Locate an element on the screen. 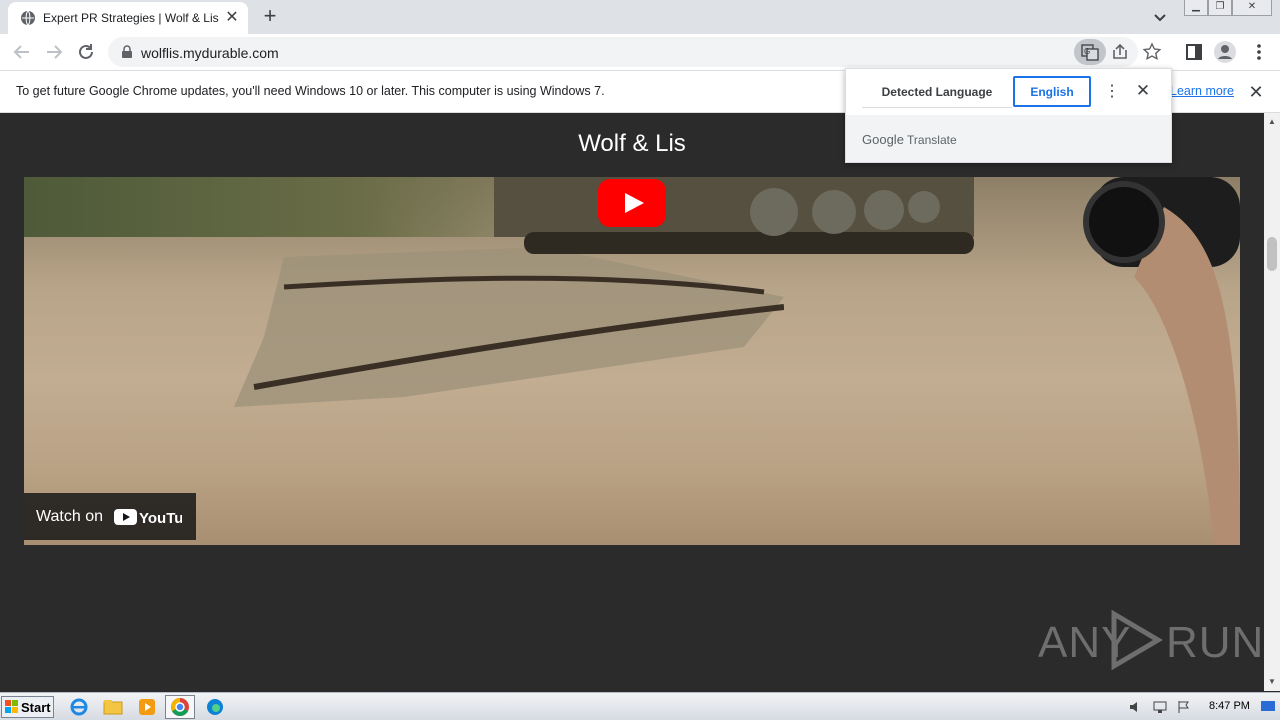 This screenshot has width=1280, height=720. windows-flag-icon is located at coordinates (11, 706).